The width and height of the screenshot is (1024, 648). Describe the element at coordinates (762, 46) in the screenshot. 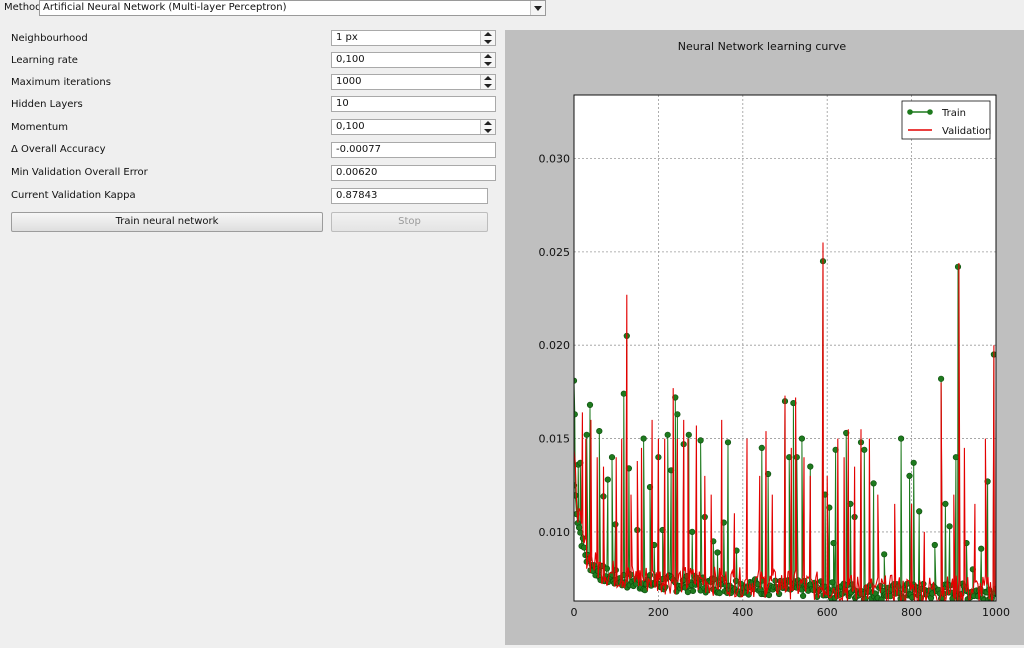

I see `chart-title: Neural Network learning curve` at that location.